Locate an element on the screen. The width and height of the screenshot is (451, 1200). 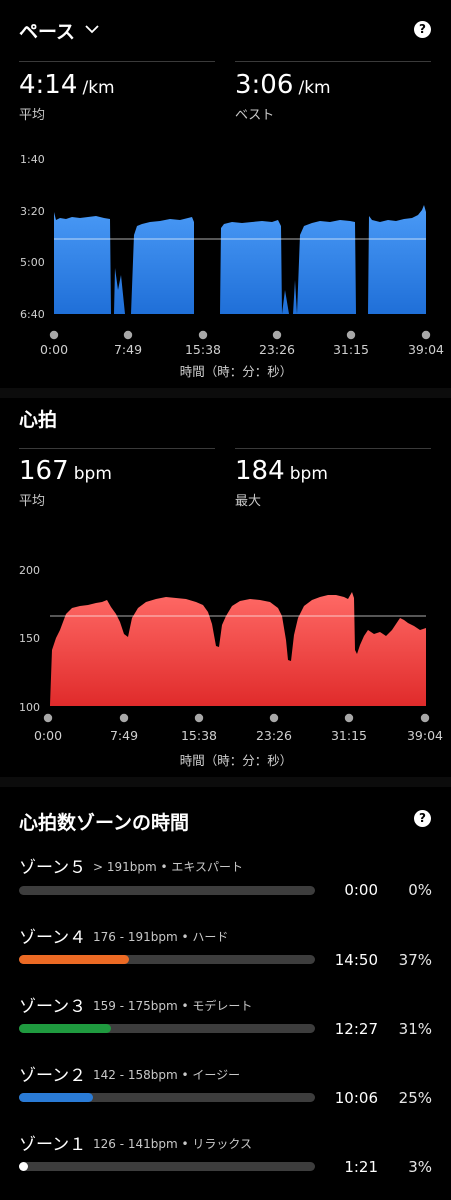
pace-average: 4:14 /km is located at coordinates (67, 85).